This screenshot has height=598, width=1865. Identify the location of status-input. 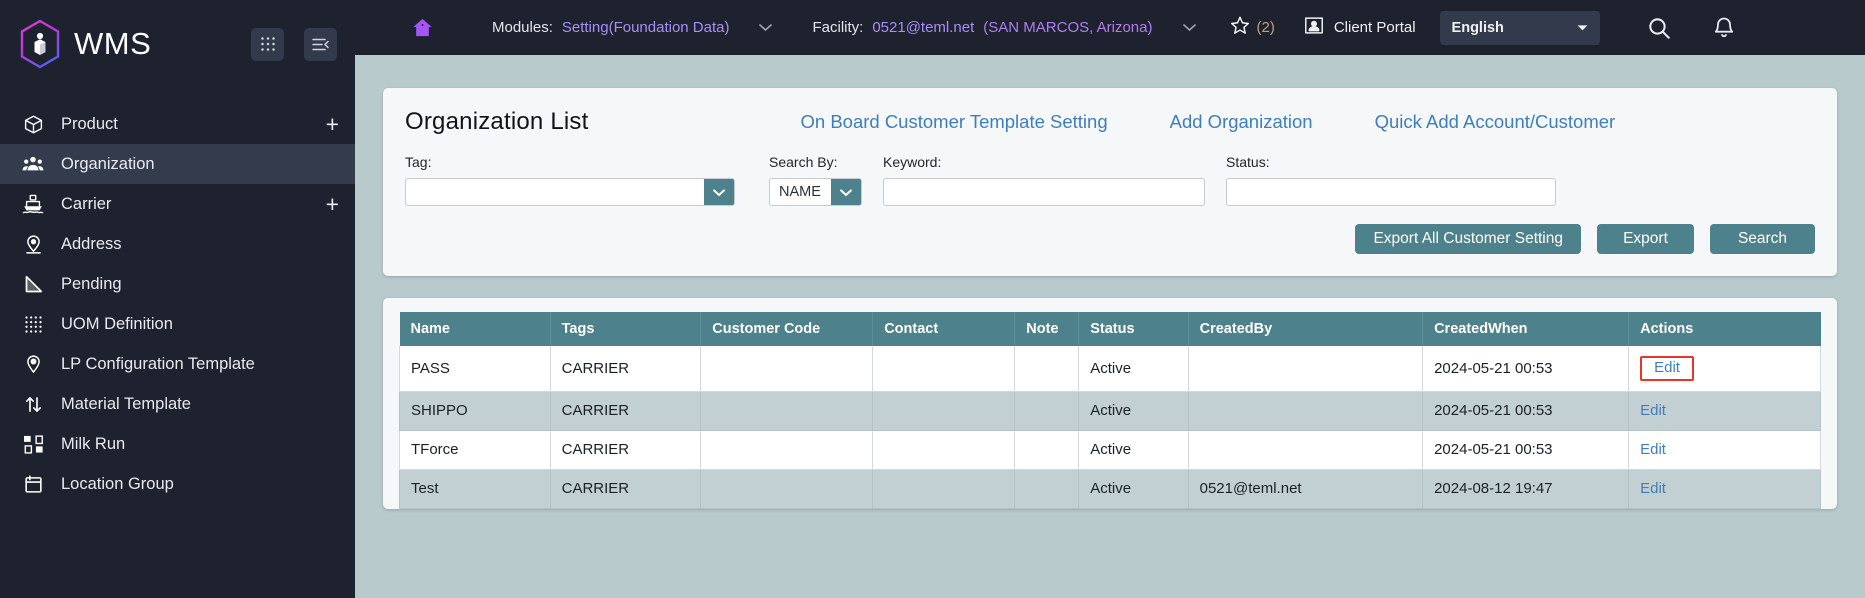
(1391, 192).